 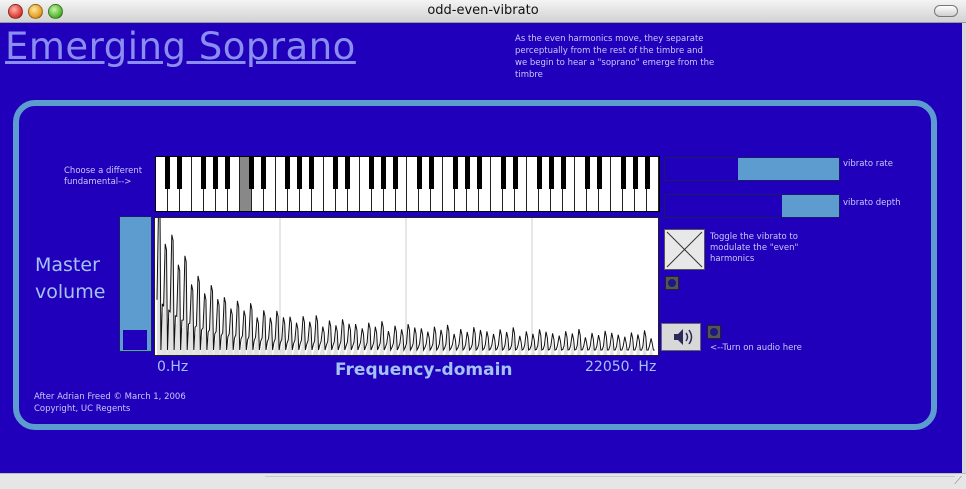 What do you see at coordinates (756, 348) in the screenshot?
I see `audio-on-label: <--Turn on audio here` at bounding box center [756, 348].